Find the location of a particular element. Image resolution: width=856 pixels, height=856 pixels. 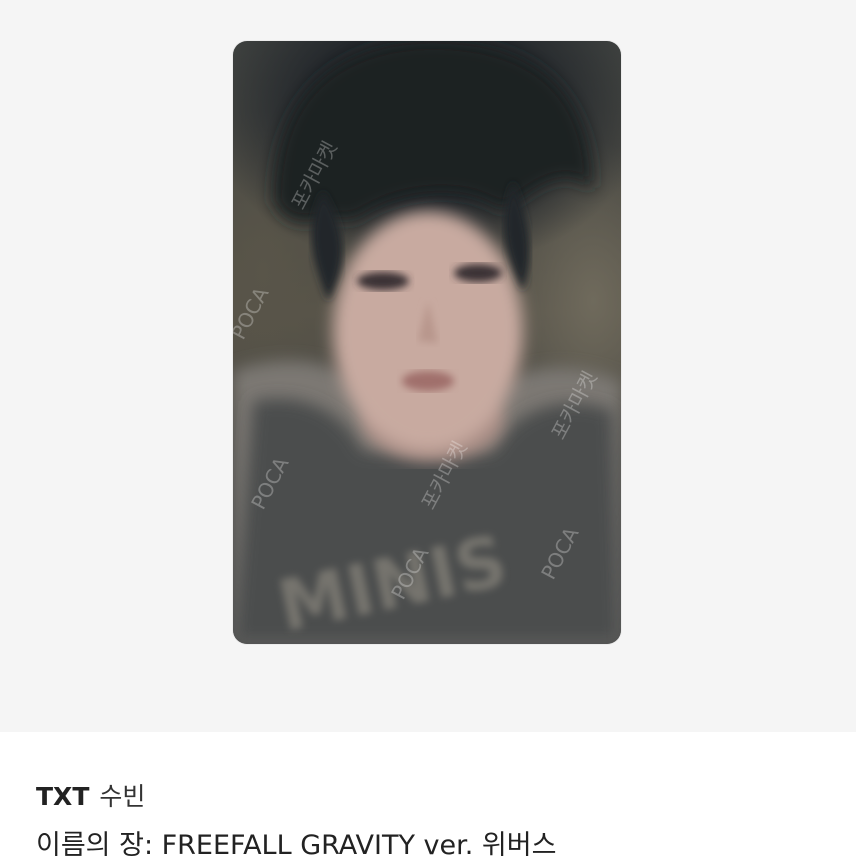

album-title: 이름의 장: FREEFALL GRAVITY ver. 위버스 is located at coordinates (296, 843).